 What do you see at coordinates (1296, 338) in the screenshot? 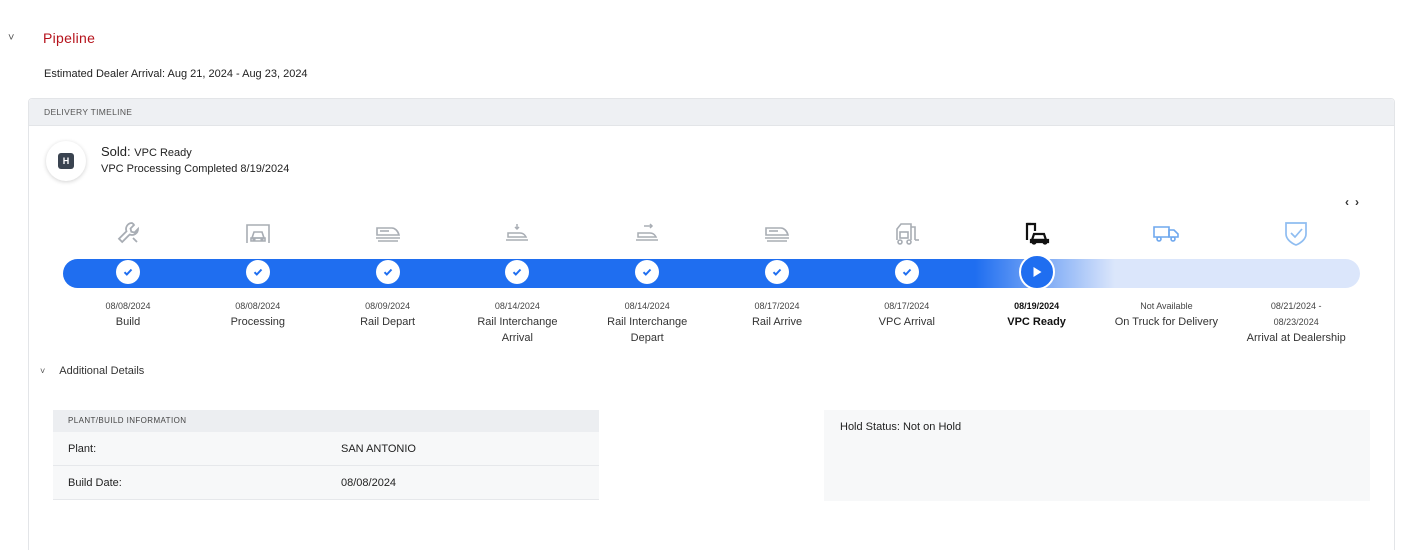
I see `stage-label: Arrival at Dealership` at bounding box center [1296, 338].